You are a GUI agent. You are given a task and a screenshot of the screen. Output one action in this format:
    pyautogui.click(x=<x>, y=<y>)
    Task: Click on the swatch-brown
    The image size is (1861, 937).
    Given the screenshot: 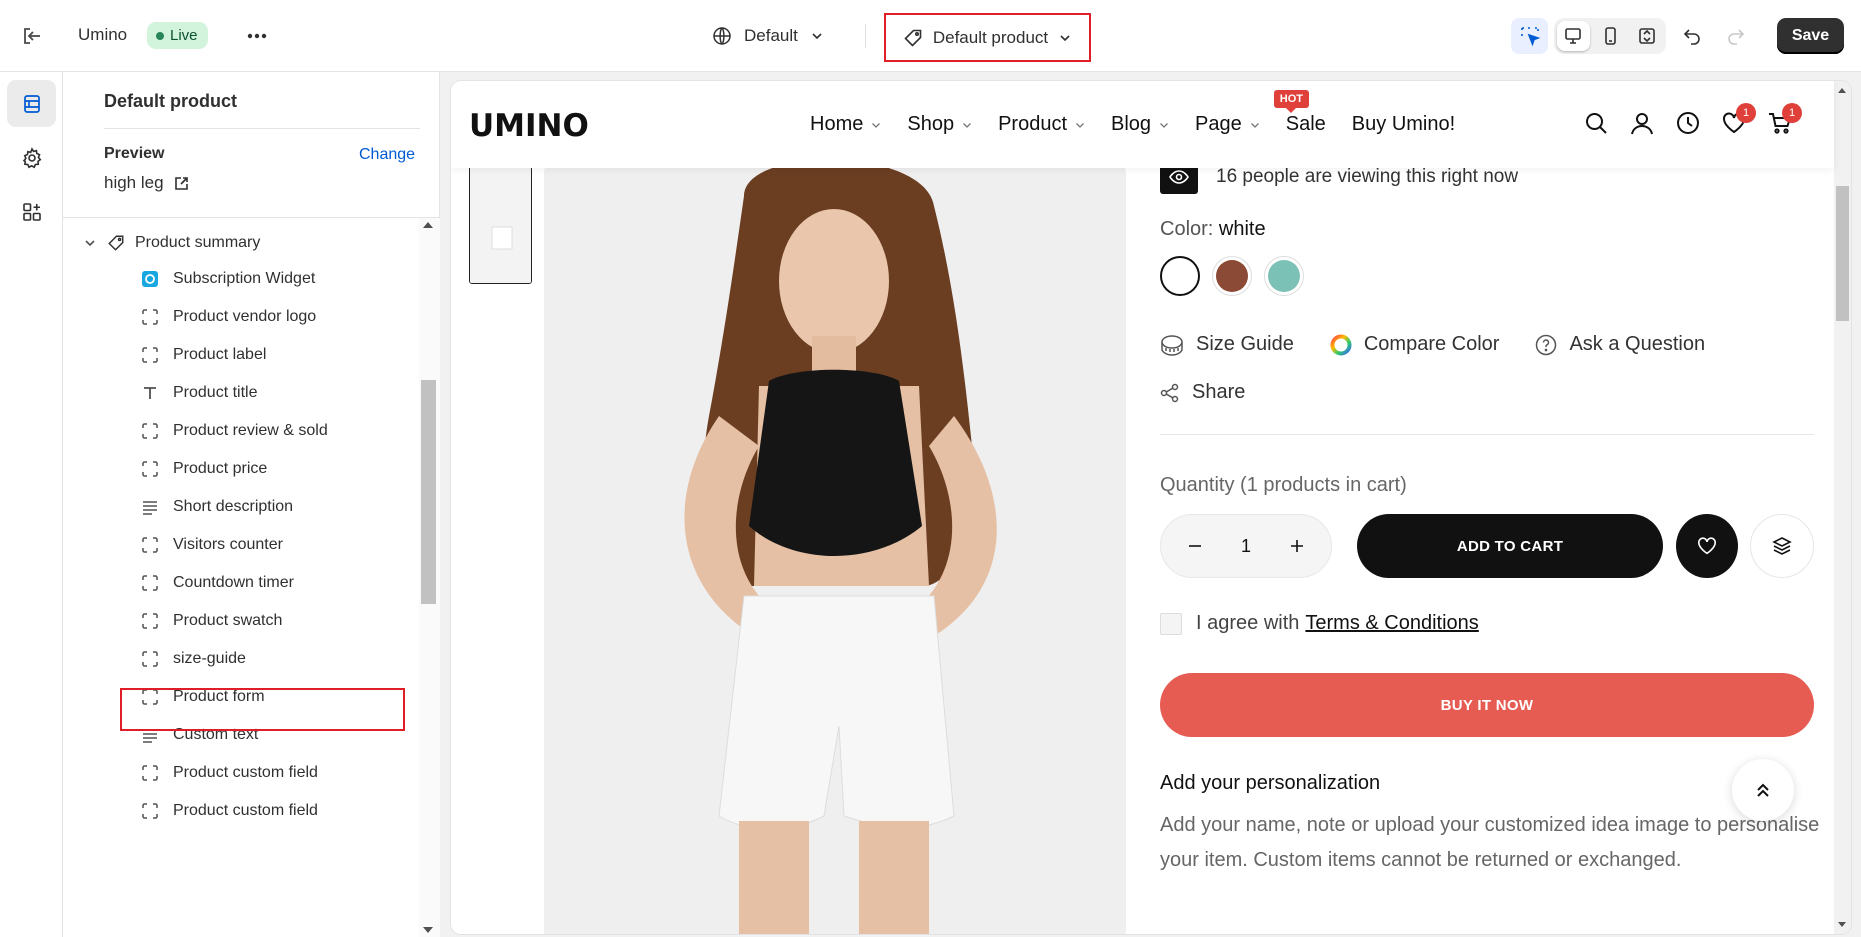 What is the action you would take?
    pyautogui.click(x=1232, y=276)
    